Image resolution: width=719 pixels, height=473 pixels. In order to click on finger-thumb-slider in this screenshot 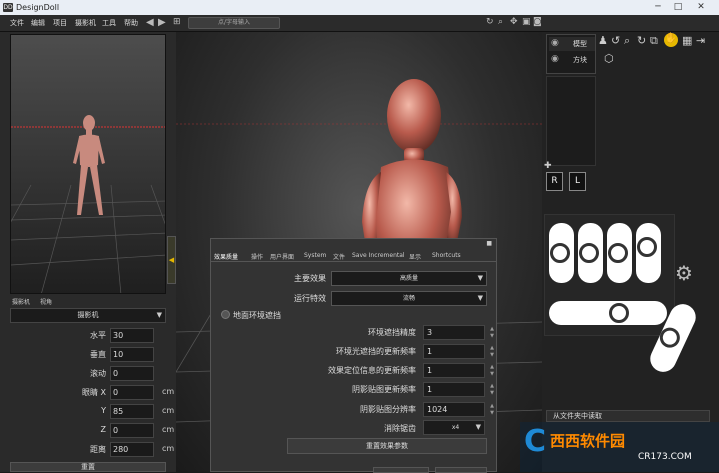, I will do `click(561, 253)`.